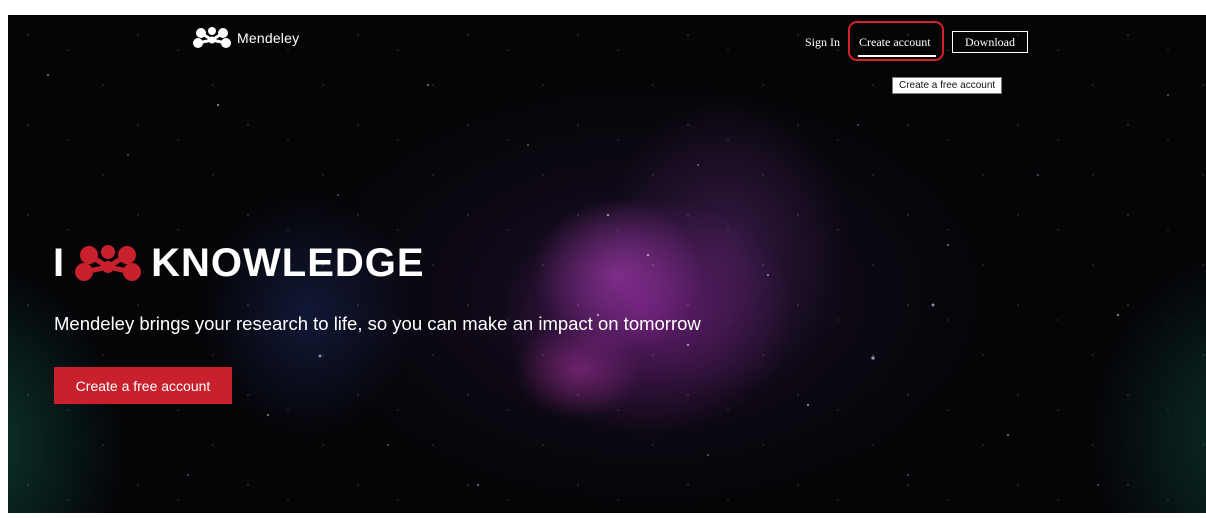  What do you see at coordinates (822, 42) in the screenshot?
I see `sign-in-link: Sign In` at bounding box center [822, 42].